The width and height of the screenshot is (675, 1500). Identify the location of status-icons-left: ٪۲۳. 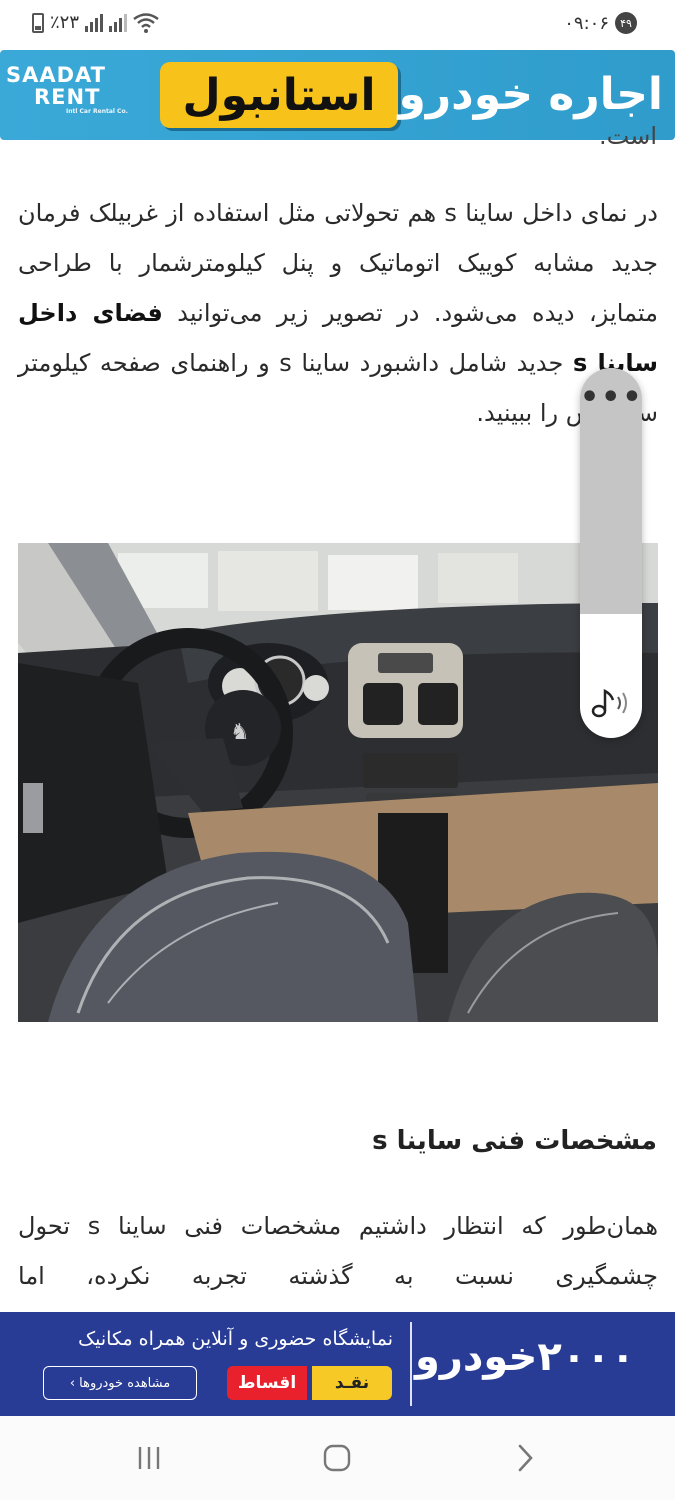
(95, 22).